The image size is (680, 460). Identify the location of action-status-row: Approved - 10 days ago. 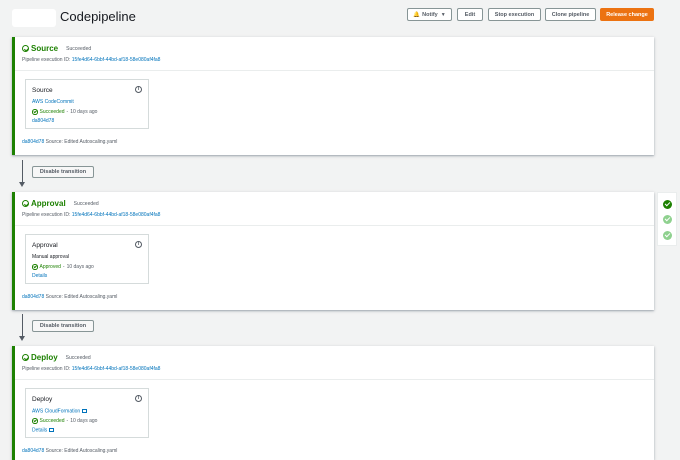
(63, 267).